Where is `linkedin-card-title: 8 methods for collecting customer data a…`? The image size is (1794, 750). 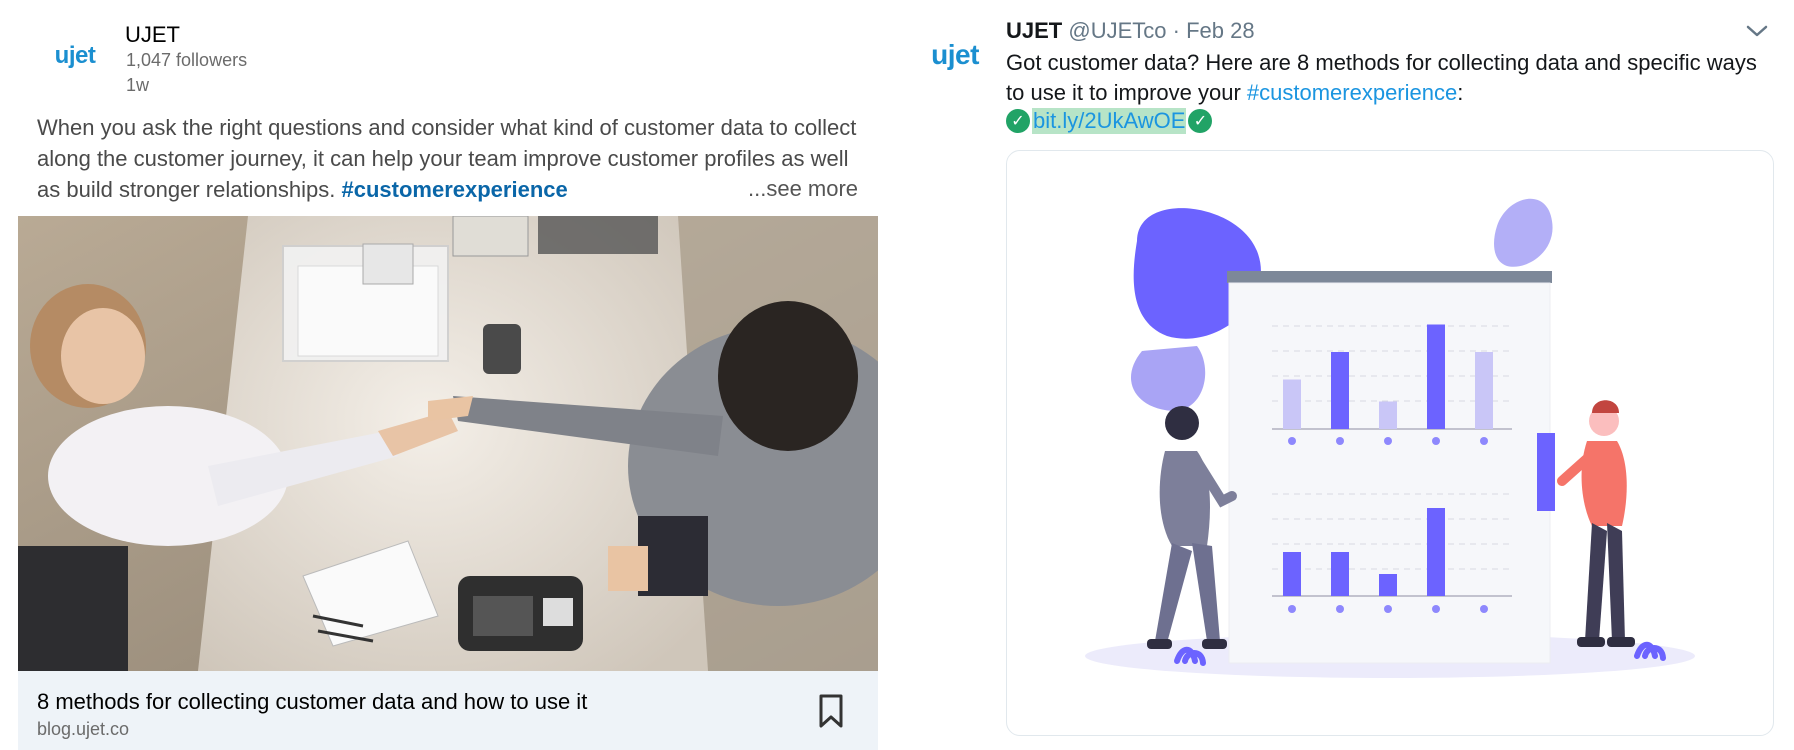
linkedin-card-title: 8 methods for collecting customer data a… is located at coordinates (312, 702).